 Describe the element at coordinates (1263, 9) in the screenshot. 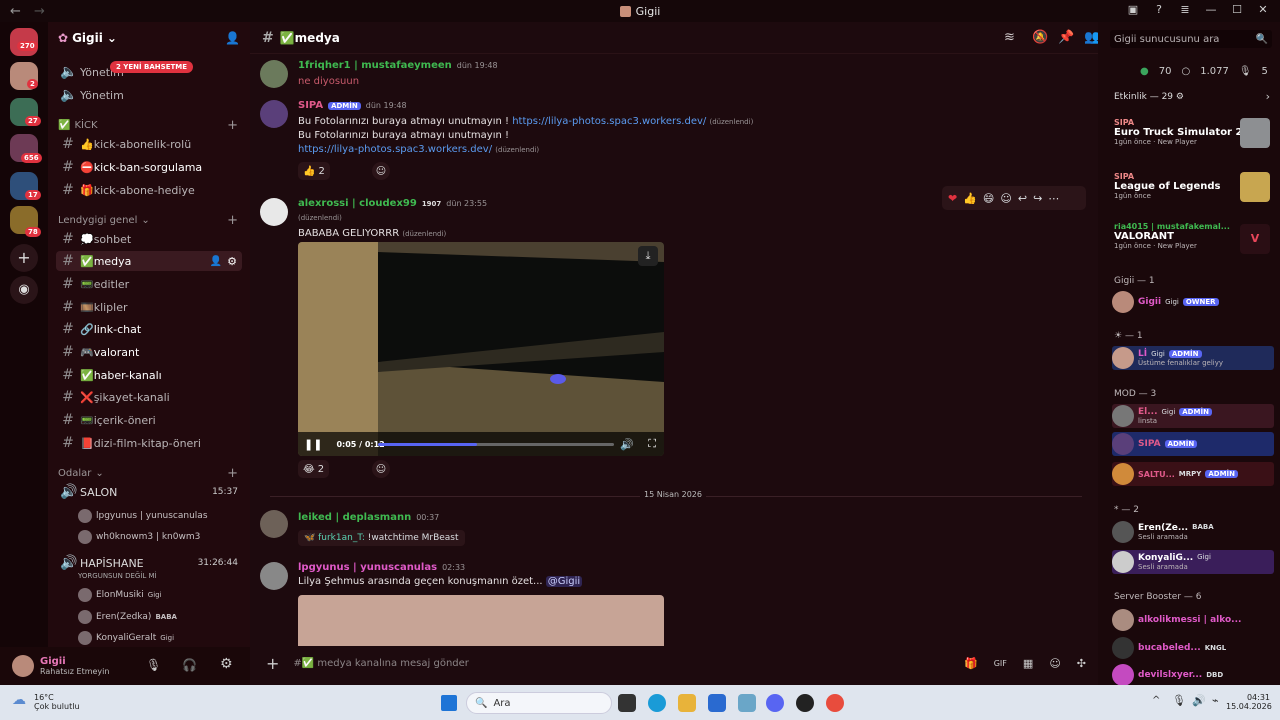

I see `close-button: ✕` at that location.